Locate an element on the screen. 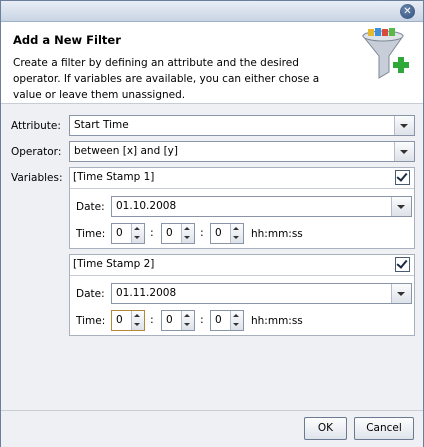  attribute-select: Start Time is located at coordinates (242, 125).